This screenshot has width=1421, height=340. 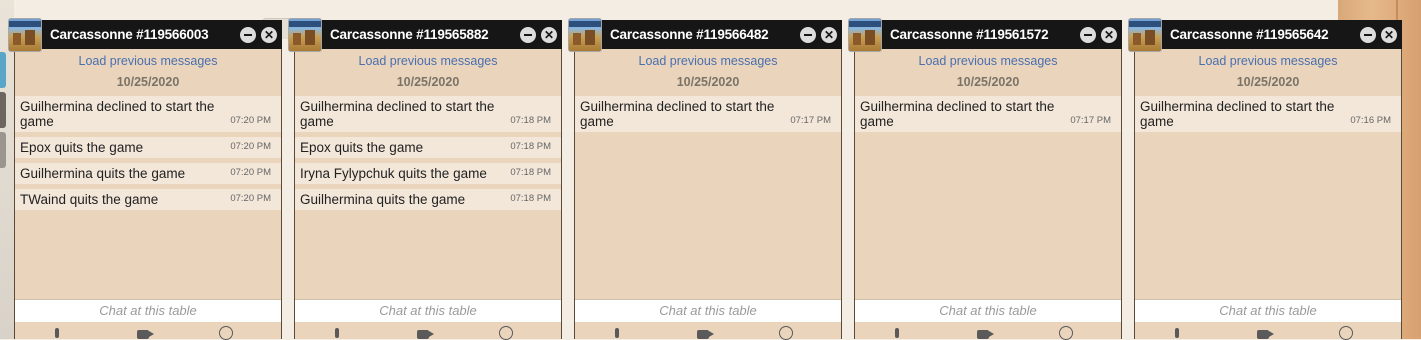 I want to click on chat-message: TWaind quits the game 07:20 PM, so click(x=148, y=199).